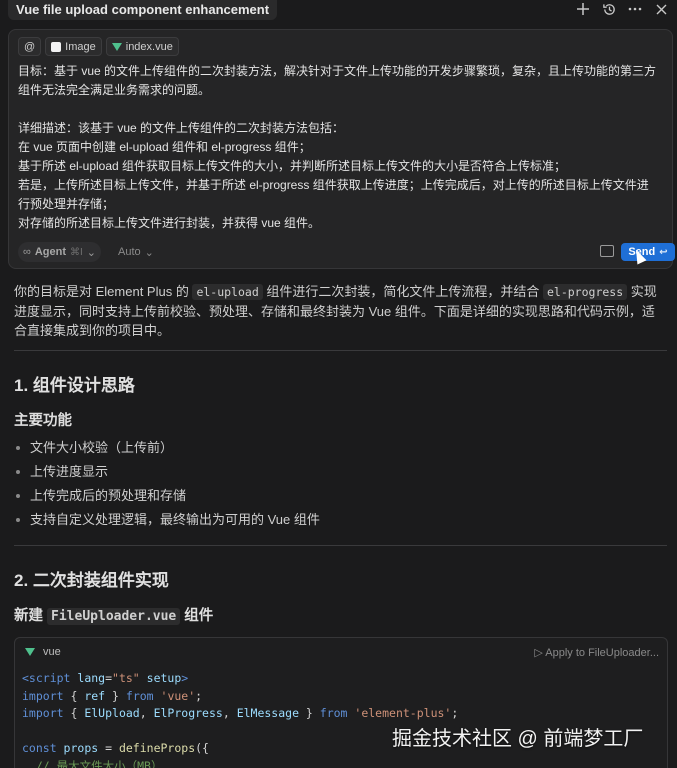 This screenshot has width=677, height=768. I want to click on new-file-heading: 新建 FileUploader.vue 组件, so click(114, 616).